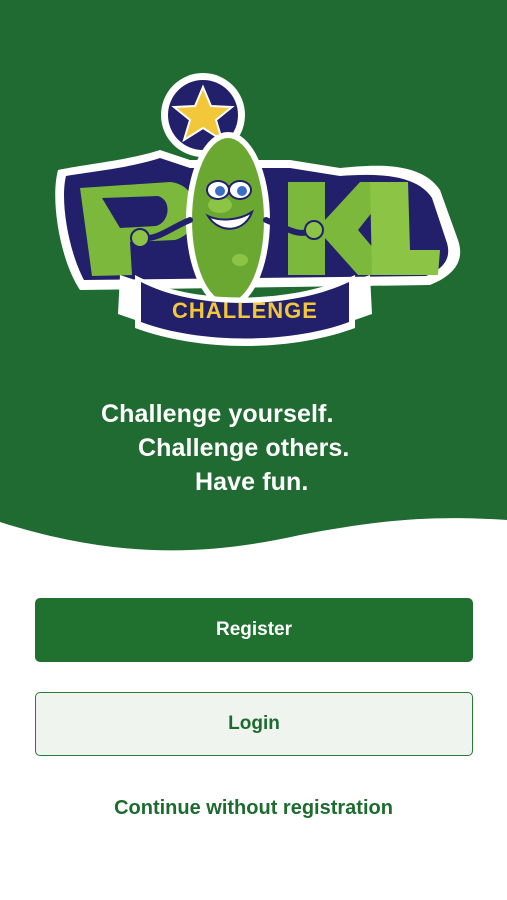 The image size is (507, 900). Describe the element at coordinates (252, 482) in the screenshot. I see `tagline-line-3: Have fun.` at that location.